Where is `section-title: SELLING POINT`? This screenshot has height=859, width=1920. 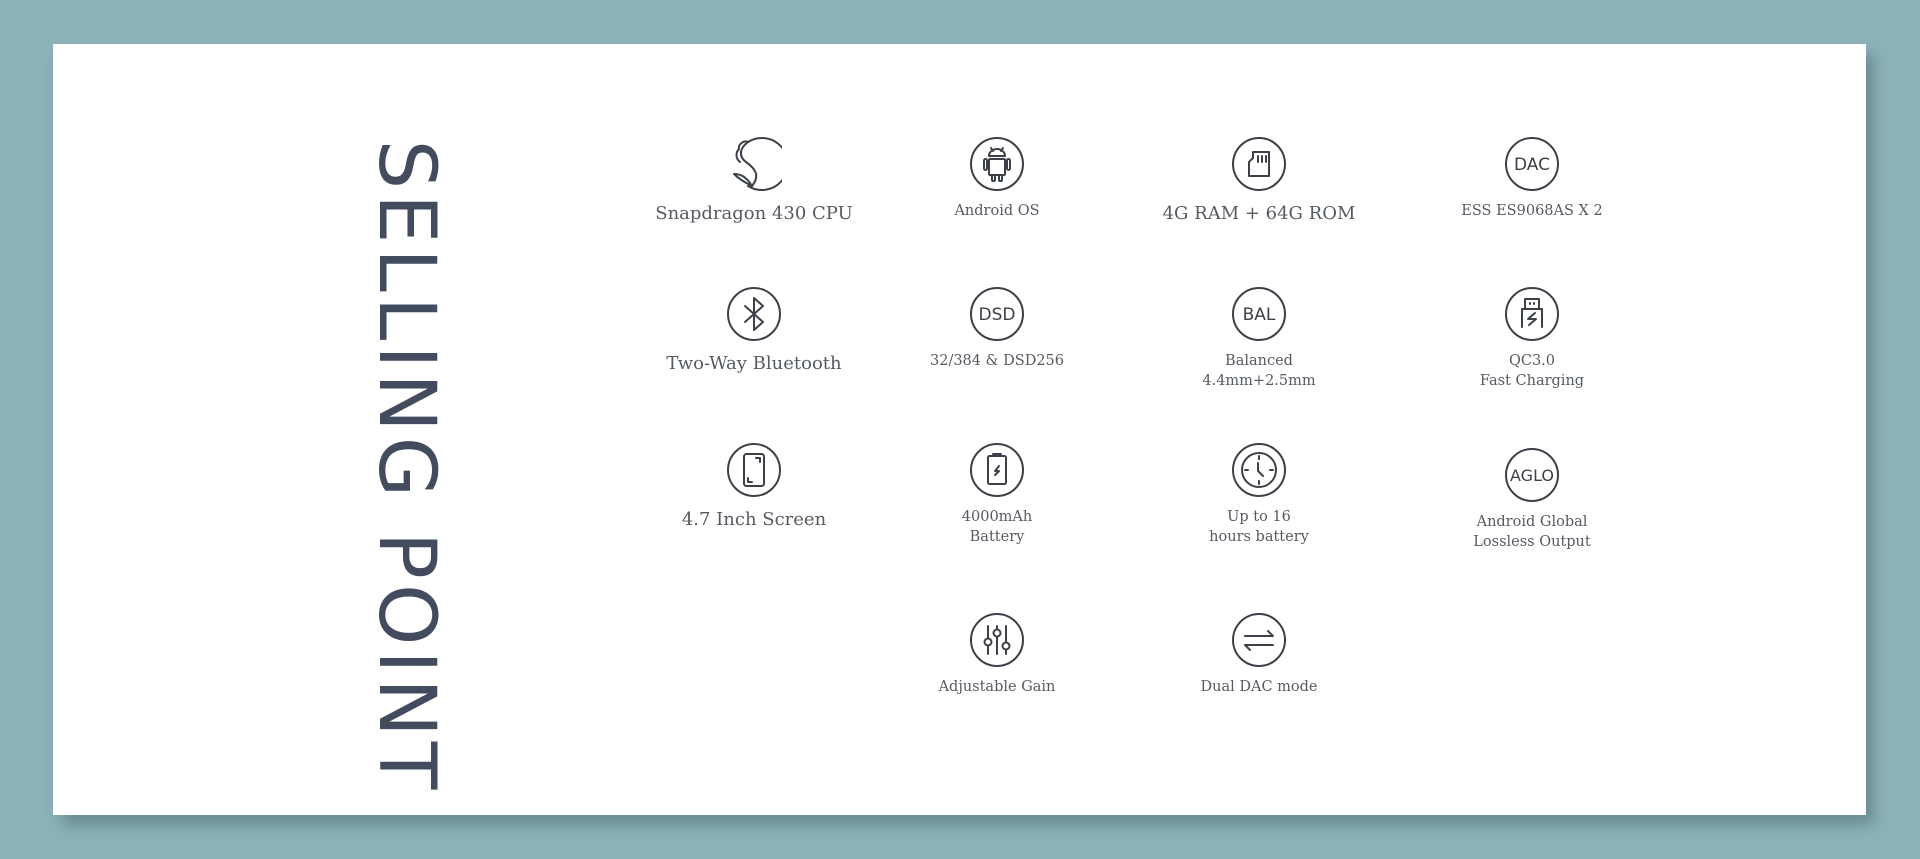 section-title: SELLING POINT is located at coordinates (406, 466).